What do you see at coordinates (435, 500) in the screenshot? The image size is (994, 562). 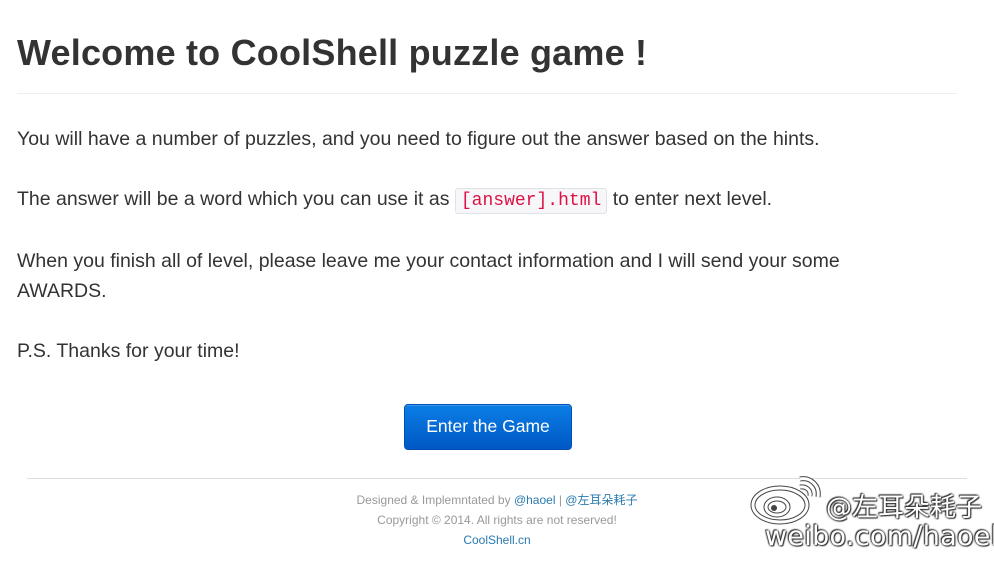 I see `footer-designed-text: Designed & Implemntated by` at bounding box center [435, 500].